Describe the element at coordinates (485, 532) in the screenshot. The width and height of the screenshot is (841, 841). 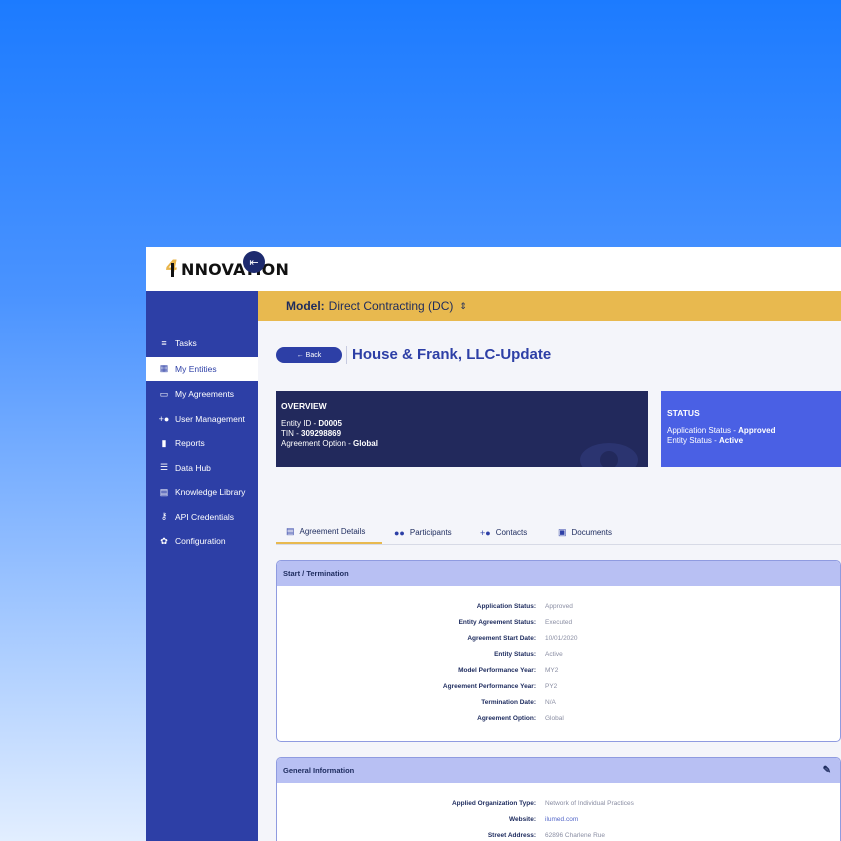
I see `add-contact-icon: +●` at that location.